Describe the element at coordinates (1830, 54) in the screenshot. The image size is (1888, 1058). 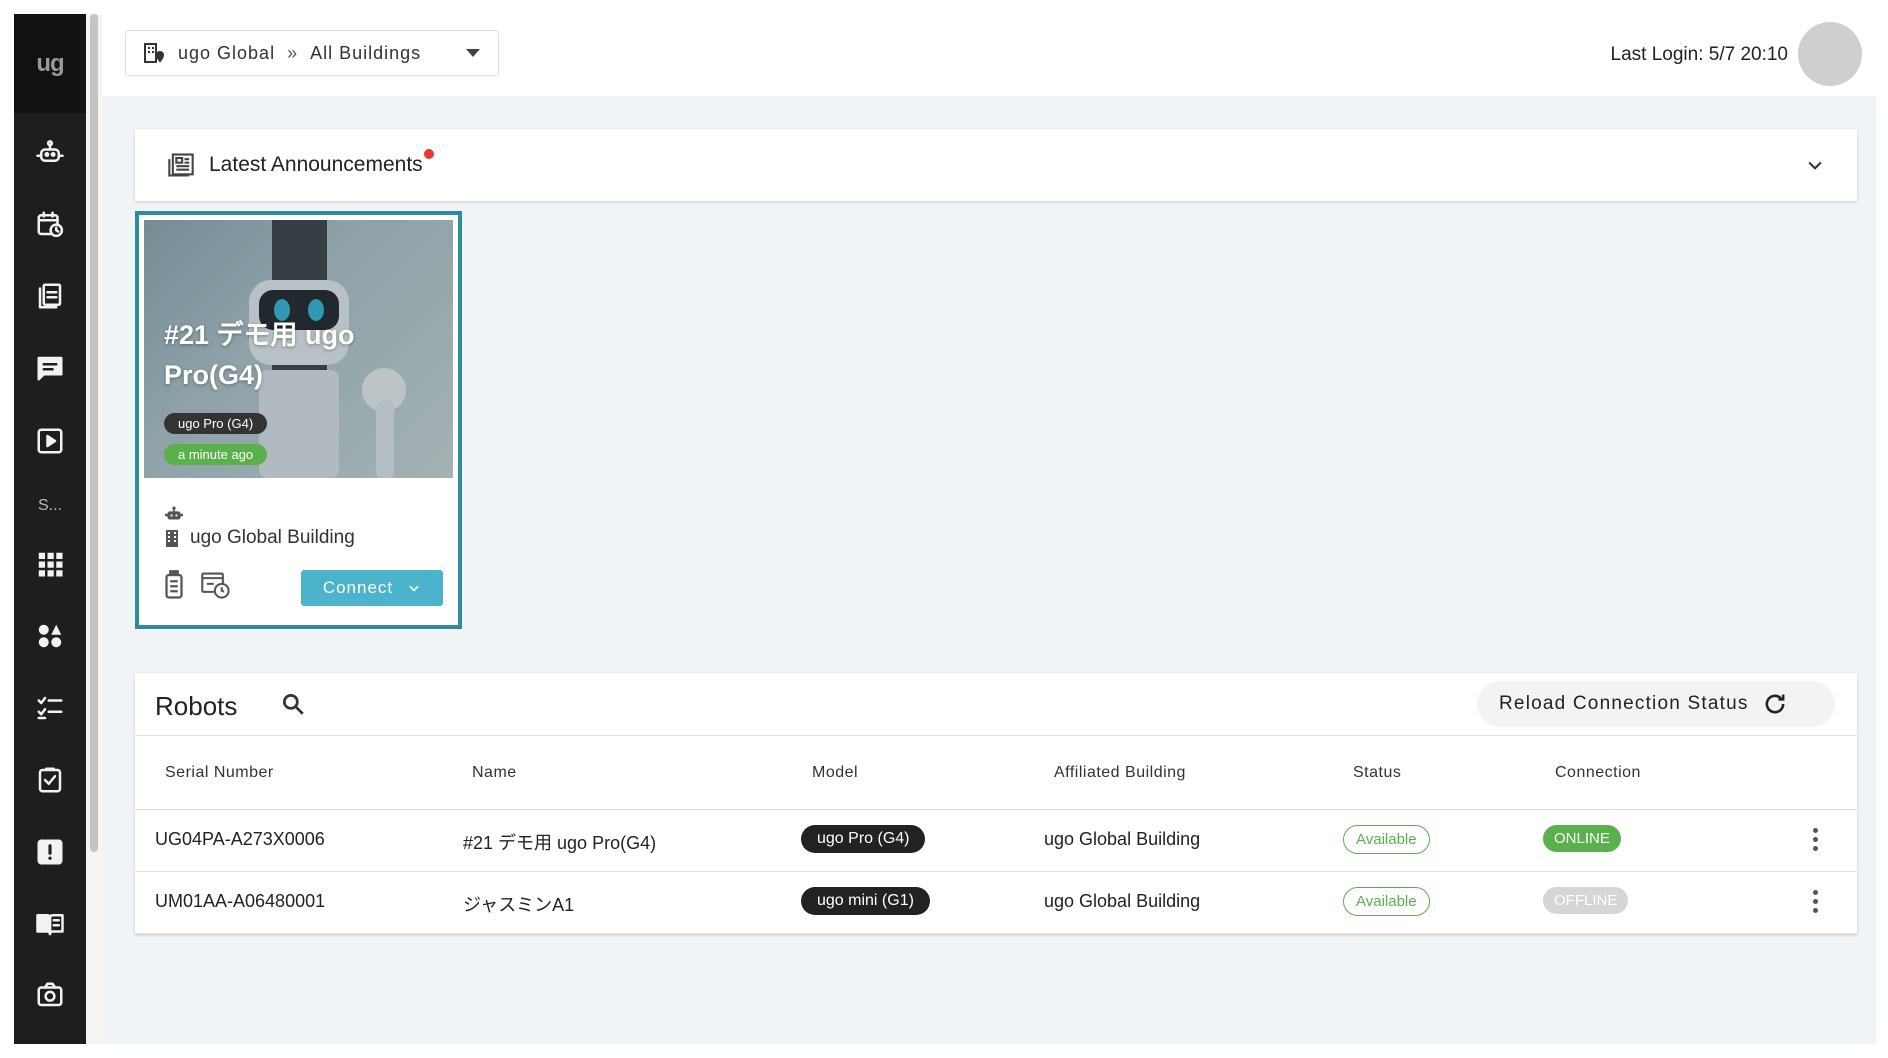
I see `user-avatar` at that location.